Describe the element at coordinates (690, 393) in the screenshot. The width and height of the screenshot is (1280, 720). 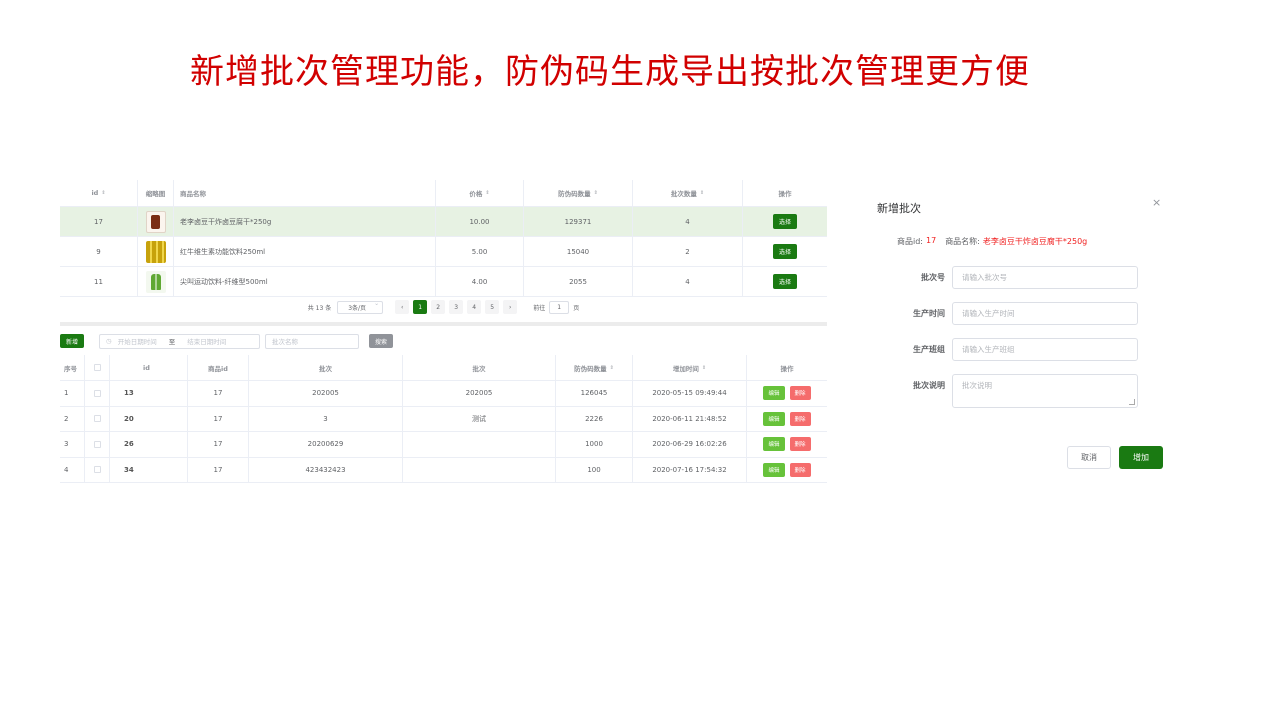
I see `row-add-time: 2020-05-15 09:49:44` at that location.